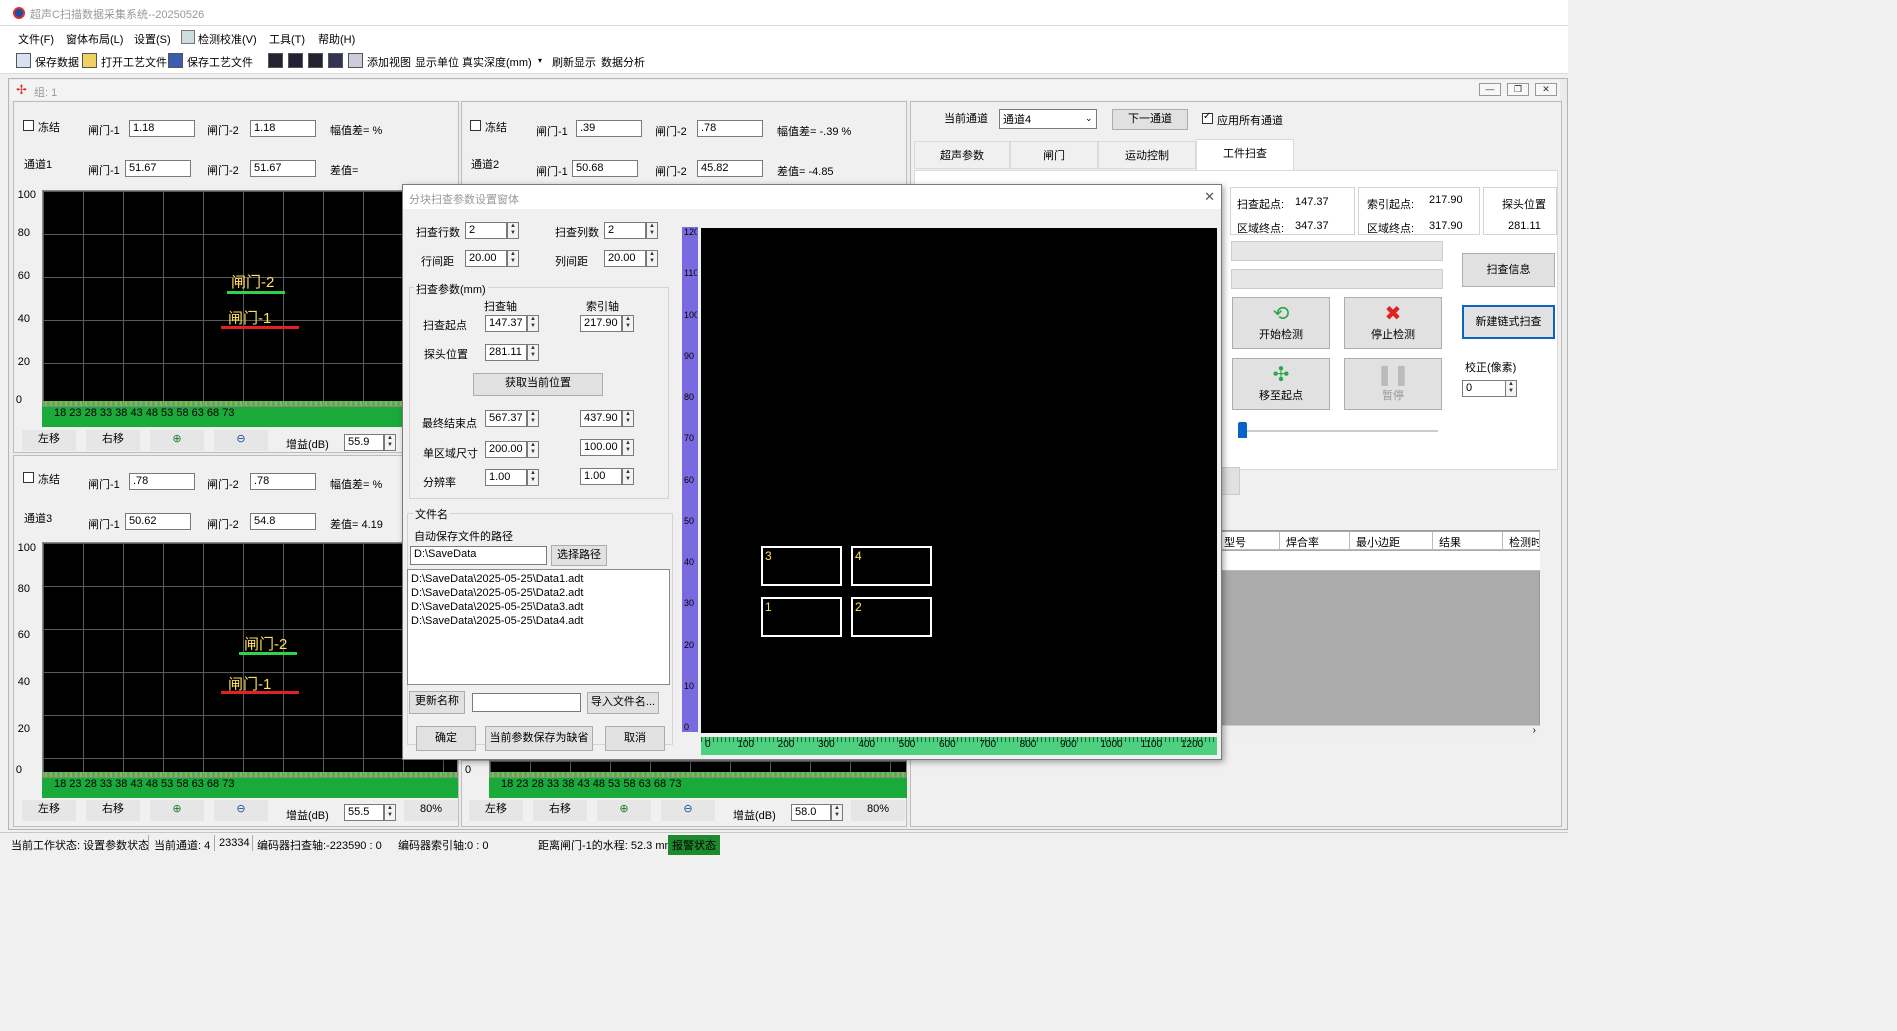 This screenshot has width=1897, height=1031. I want to click on gate1-bar, so click(260, 692).